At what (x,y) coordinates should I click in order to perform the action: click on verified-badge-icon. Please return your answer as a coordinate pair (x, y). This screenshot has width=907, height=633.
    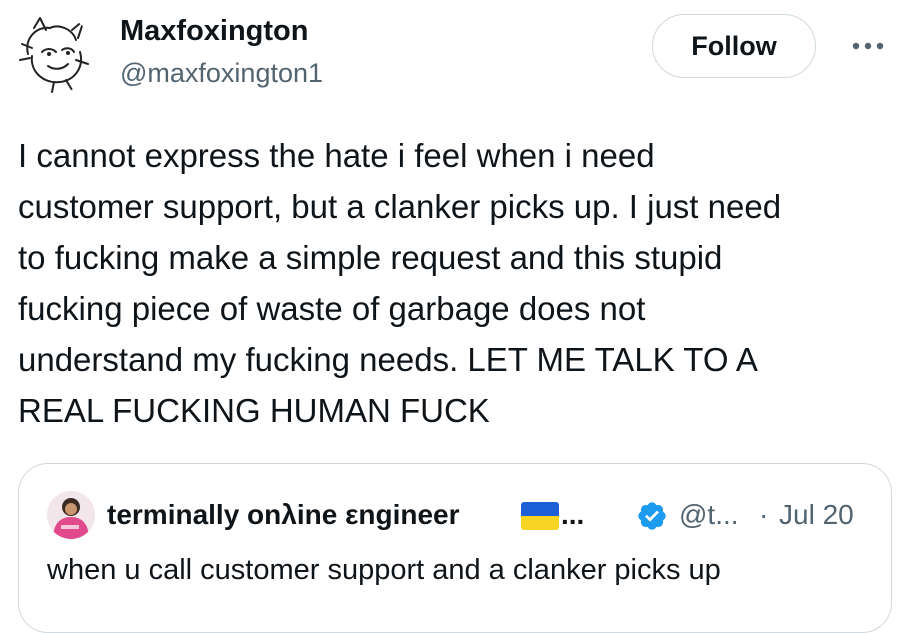
    Looking at the image, I should click on (652, 516).